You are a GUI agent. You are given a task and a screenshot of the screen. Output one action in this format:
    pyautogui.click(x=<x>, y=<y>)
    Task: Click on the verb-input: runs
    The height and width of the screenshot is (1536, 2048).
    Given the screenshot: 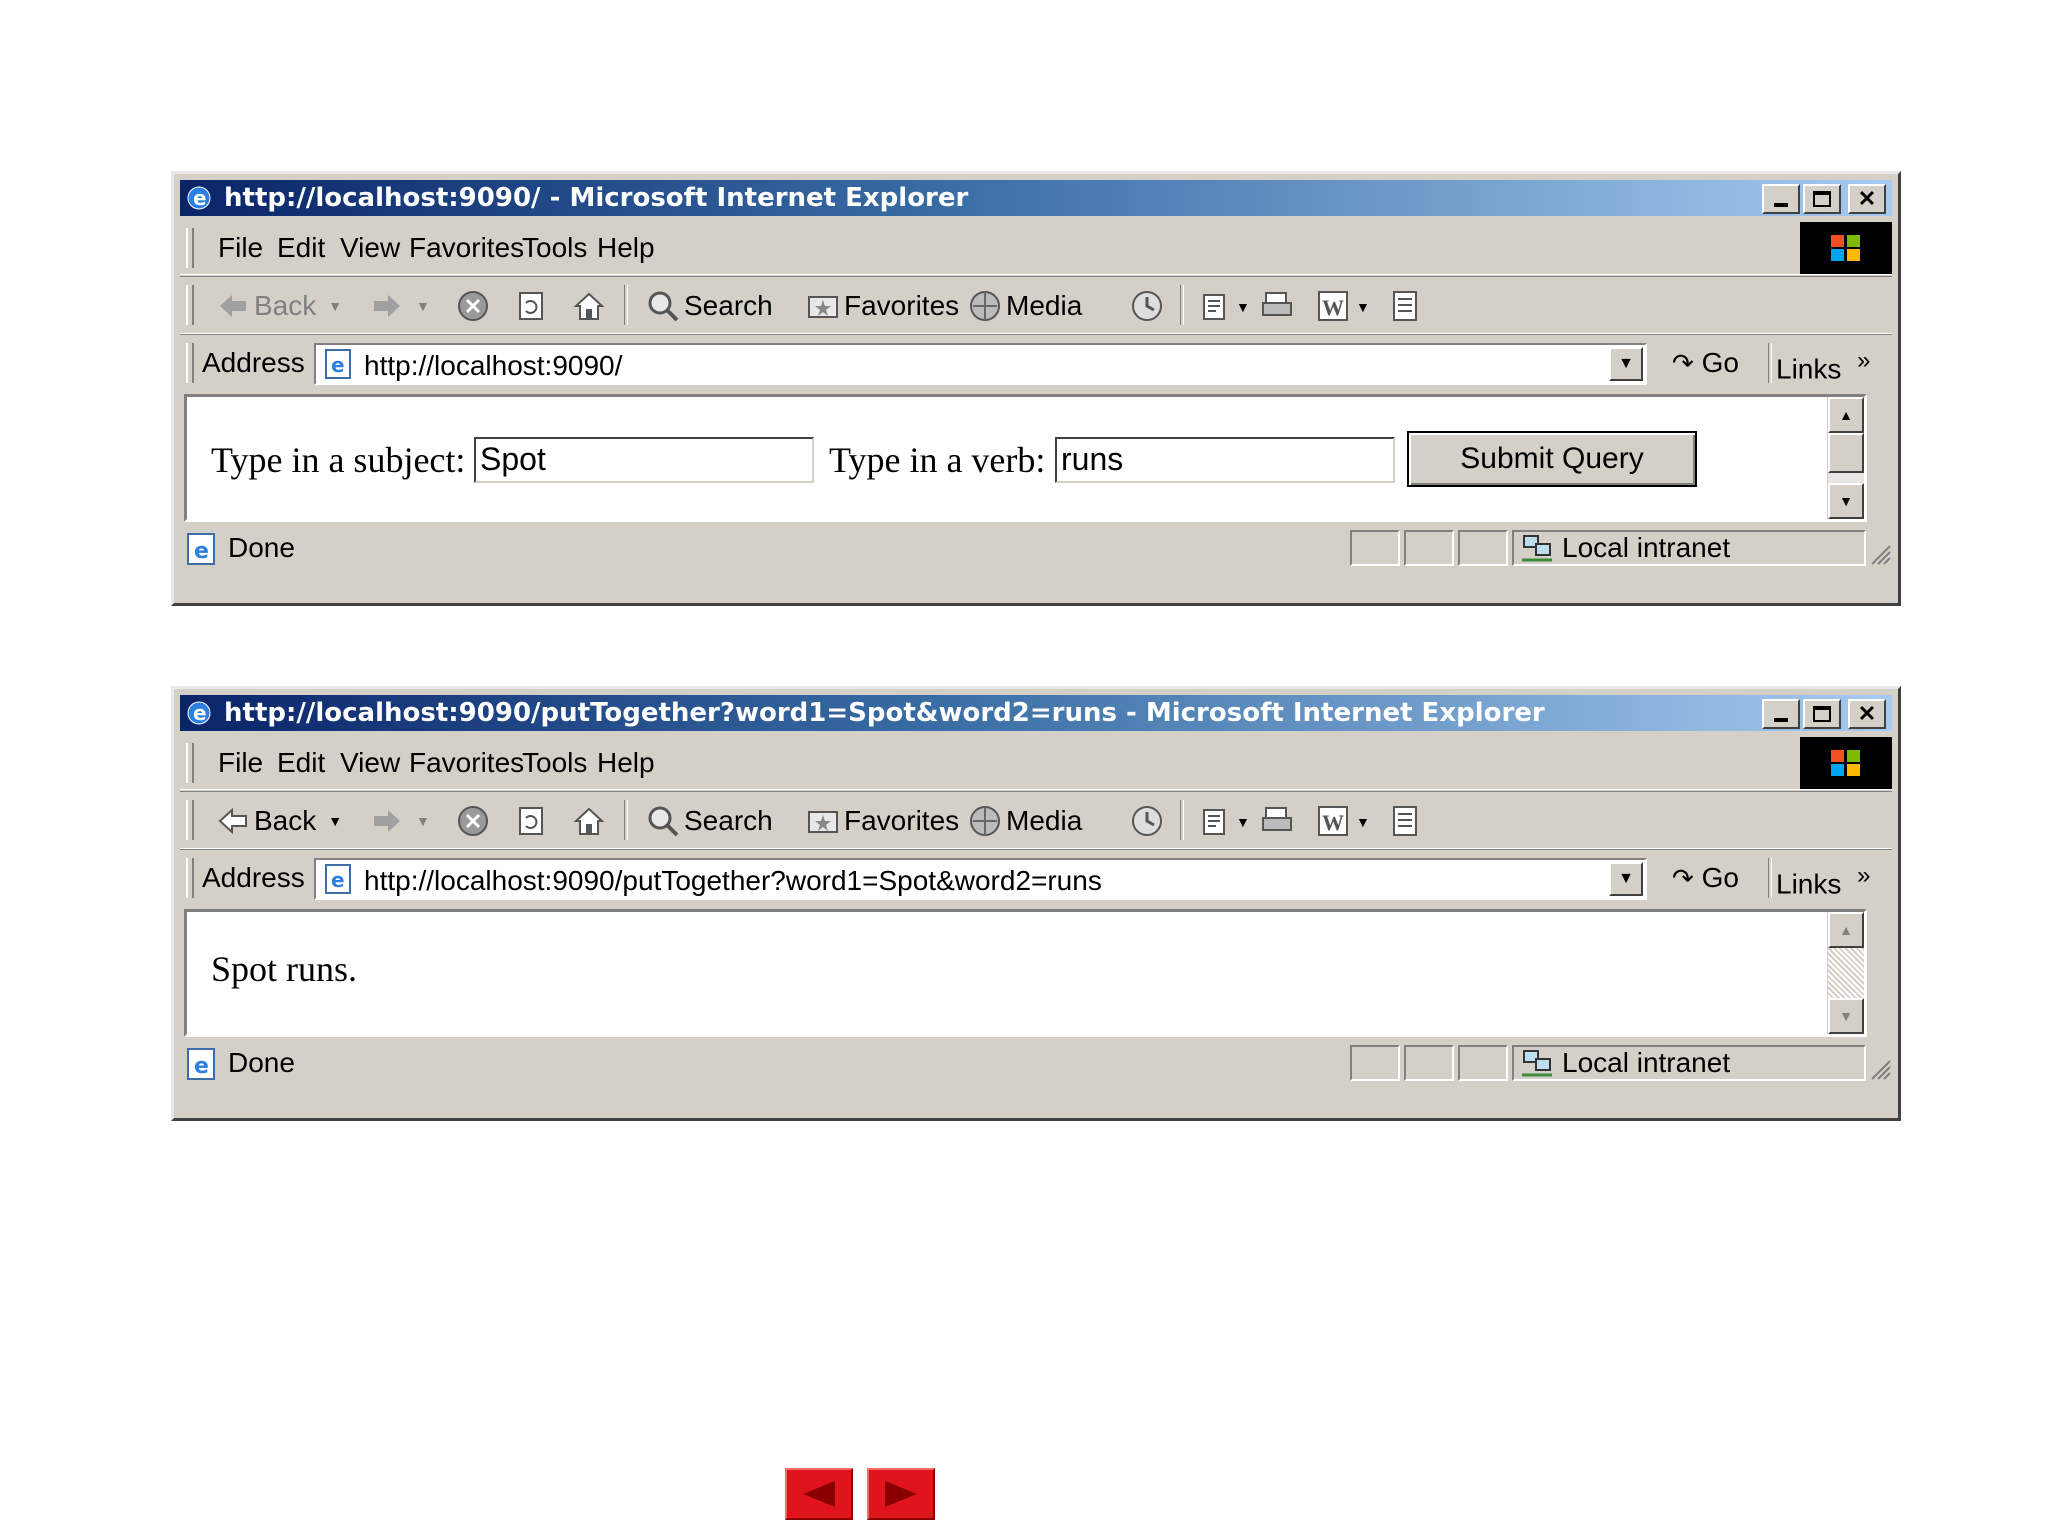 What is the action you would take?
    pyautogui.click(x=1225, y=460)
    